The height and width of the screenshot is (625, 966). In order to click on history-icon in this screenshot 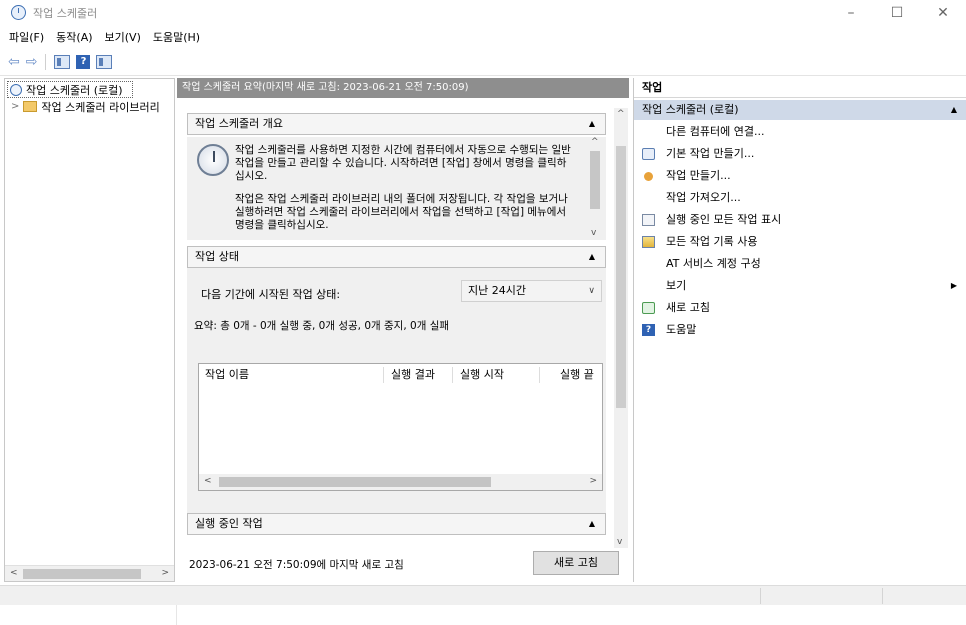, I will do `click(648, 242)`.